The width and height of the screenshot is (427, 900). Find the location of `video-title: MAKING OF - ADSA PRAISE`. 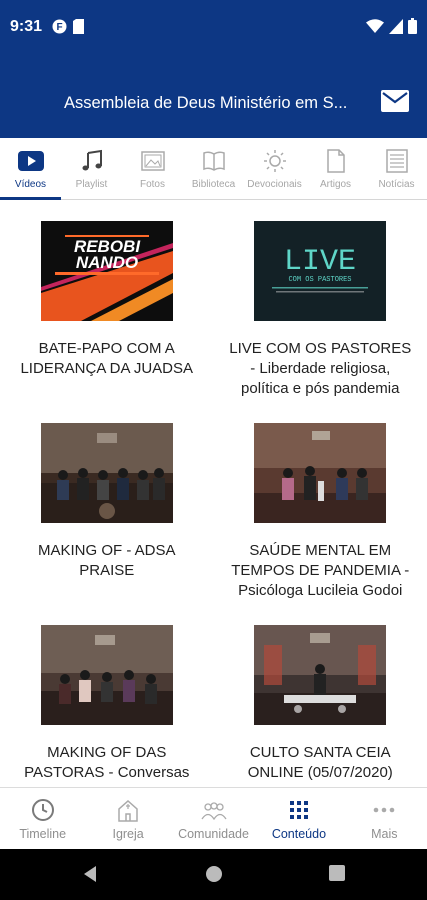

video-title: MAKING OF - ADSA PRAISE is located at coordinates (106, 560).